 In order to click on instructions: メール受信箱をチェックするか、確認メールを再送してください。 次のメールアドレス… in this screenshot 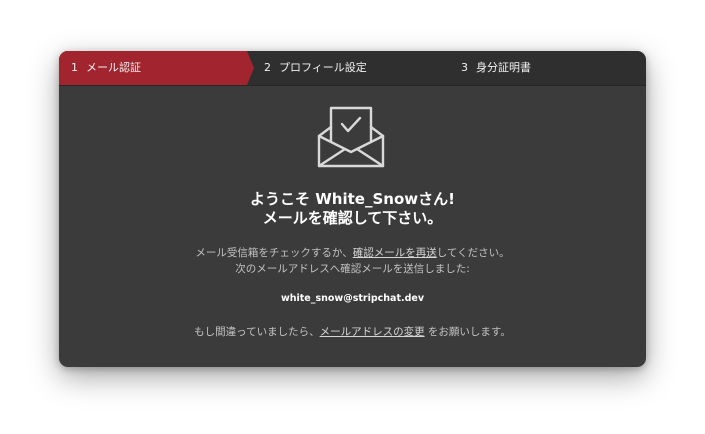, I will do `click(352, 261)`.